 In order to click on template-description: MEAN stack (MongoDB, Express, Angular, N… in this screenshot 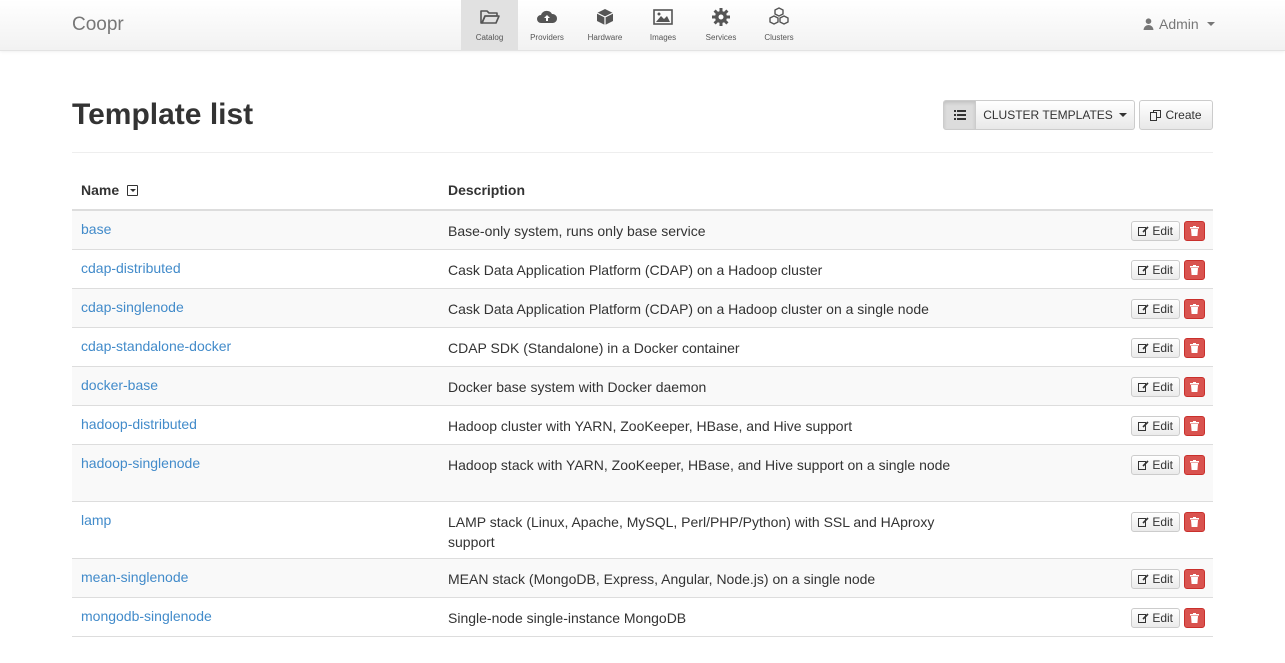, I will do `click(662, 579)`.